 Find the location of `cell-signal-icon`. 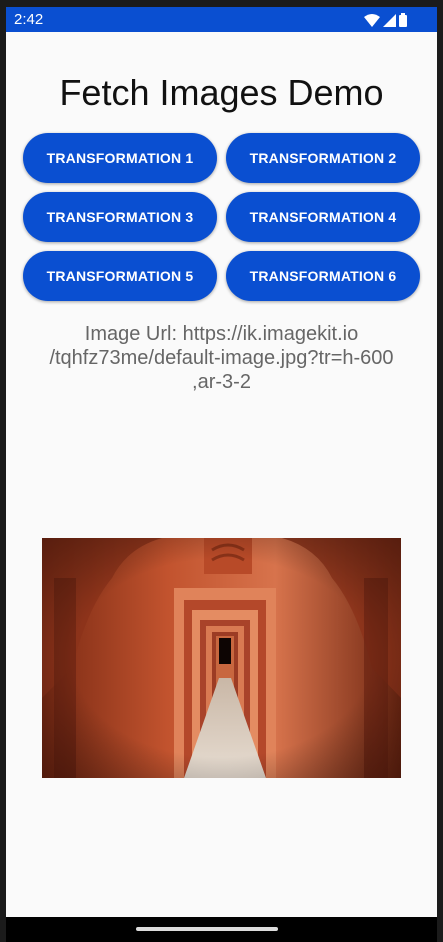

cell-signal-icon is located at coordinates (389, 20).